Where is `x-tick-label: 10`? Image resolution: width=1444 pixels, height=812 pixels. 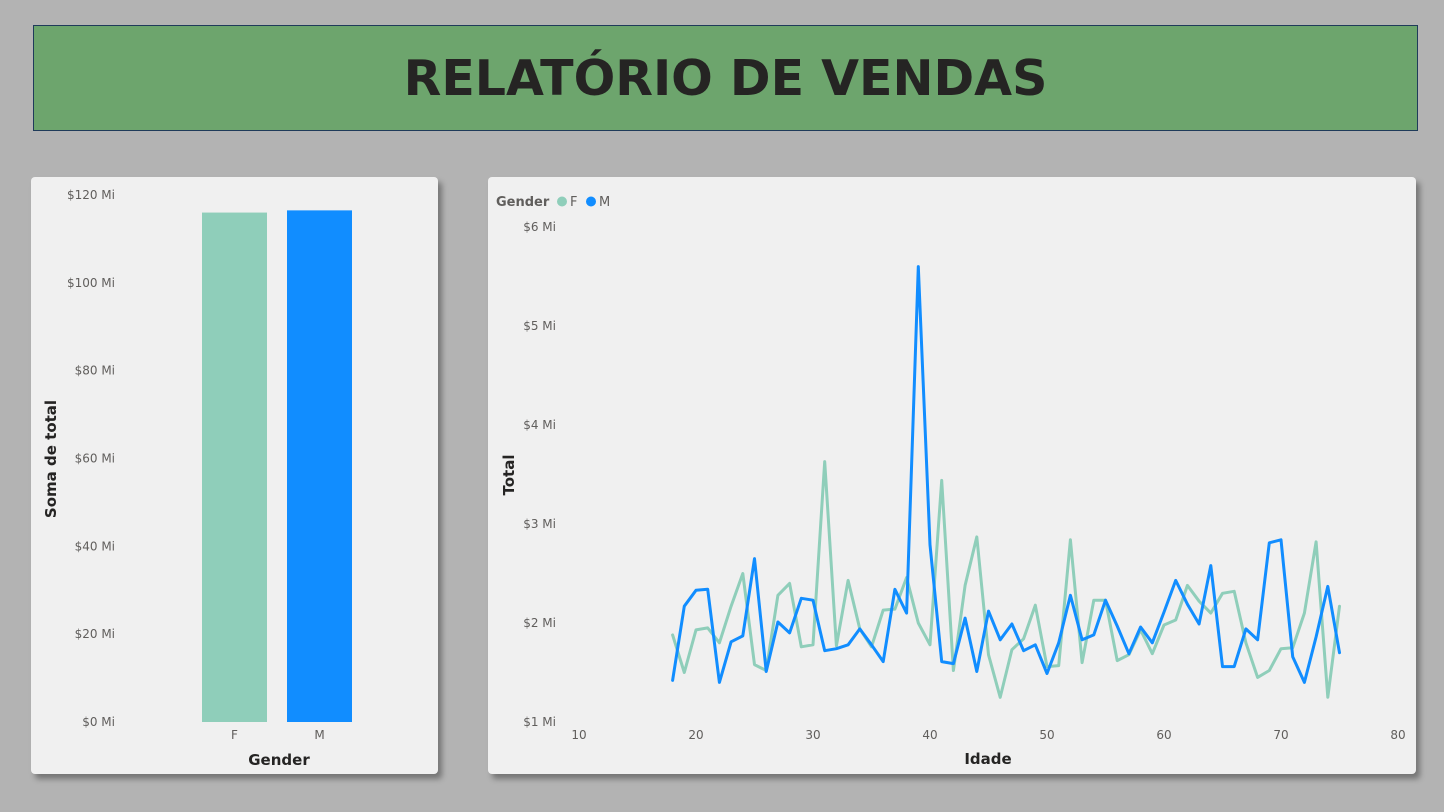
x-tick-label: 10 is located at coordinates (578, 735).